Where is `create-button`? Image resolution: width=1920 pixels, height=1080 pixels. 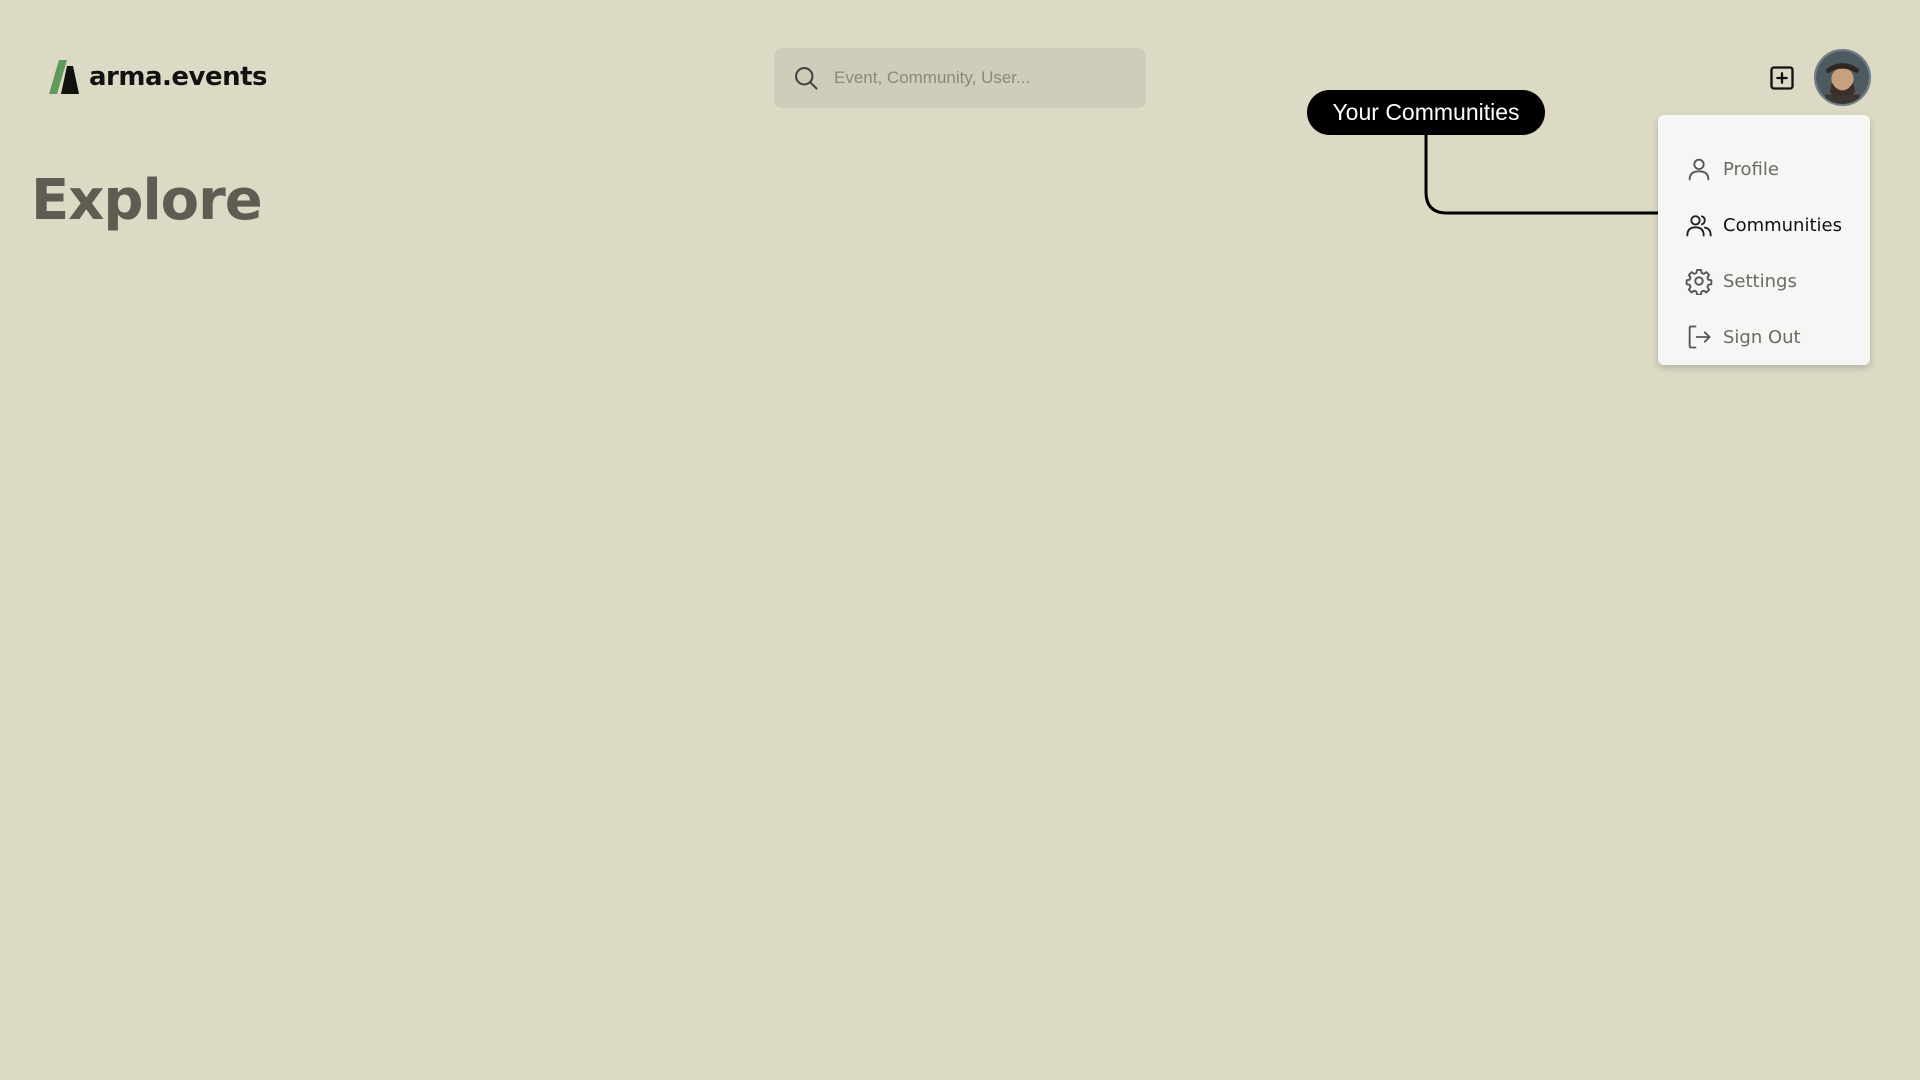
create-button is located at coordinates (1782, 78).